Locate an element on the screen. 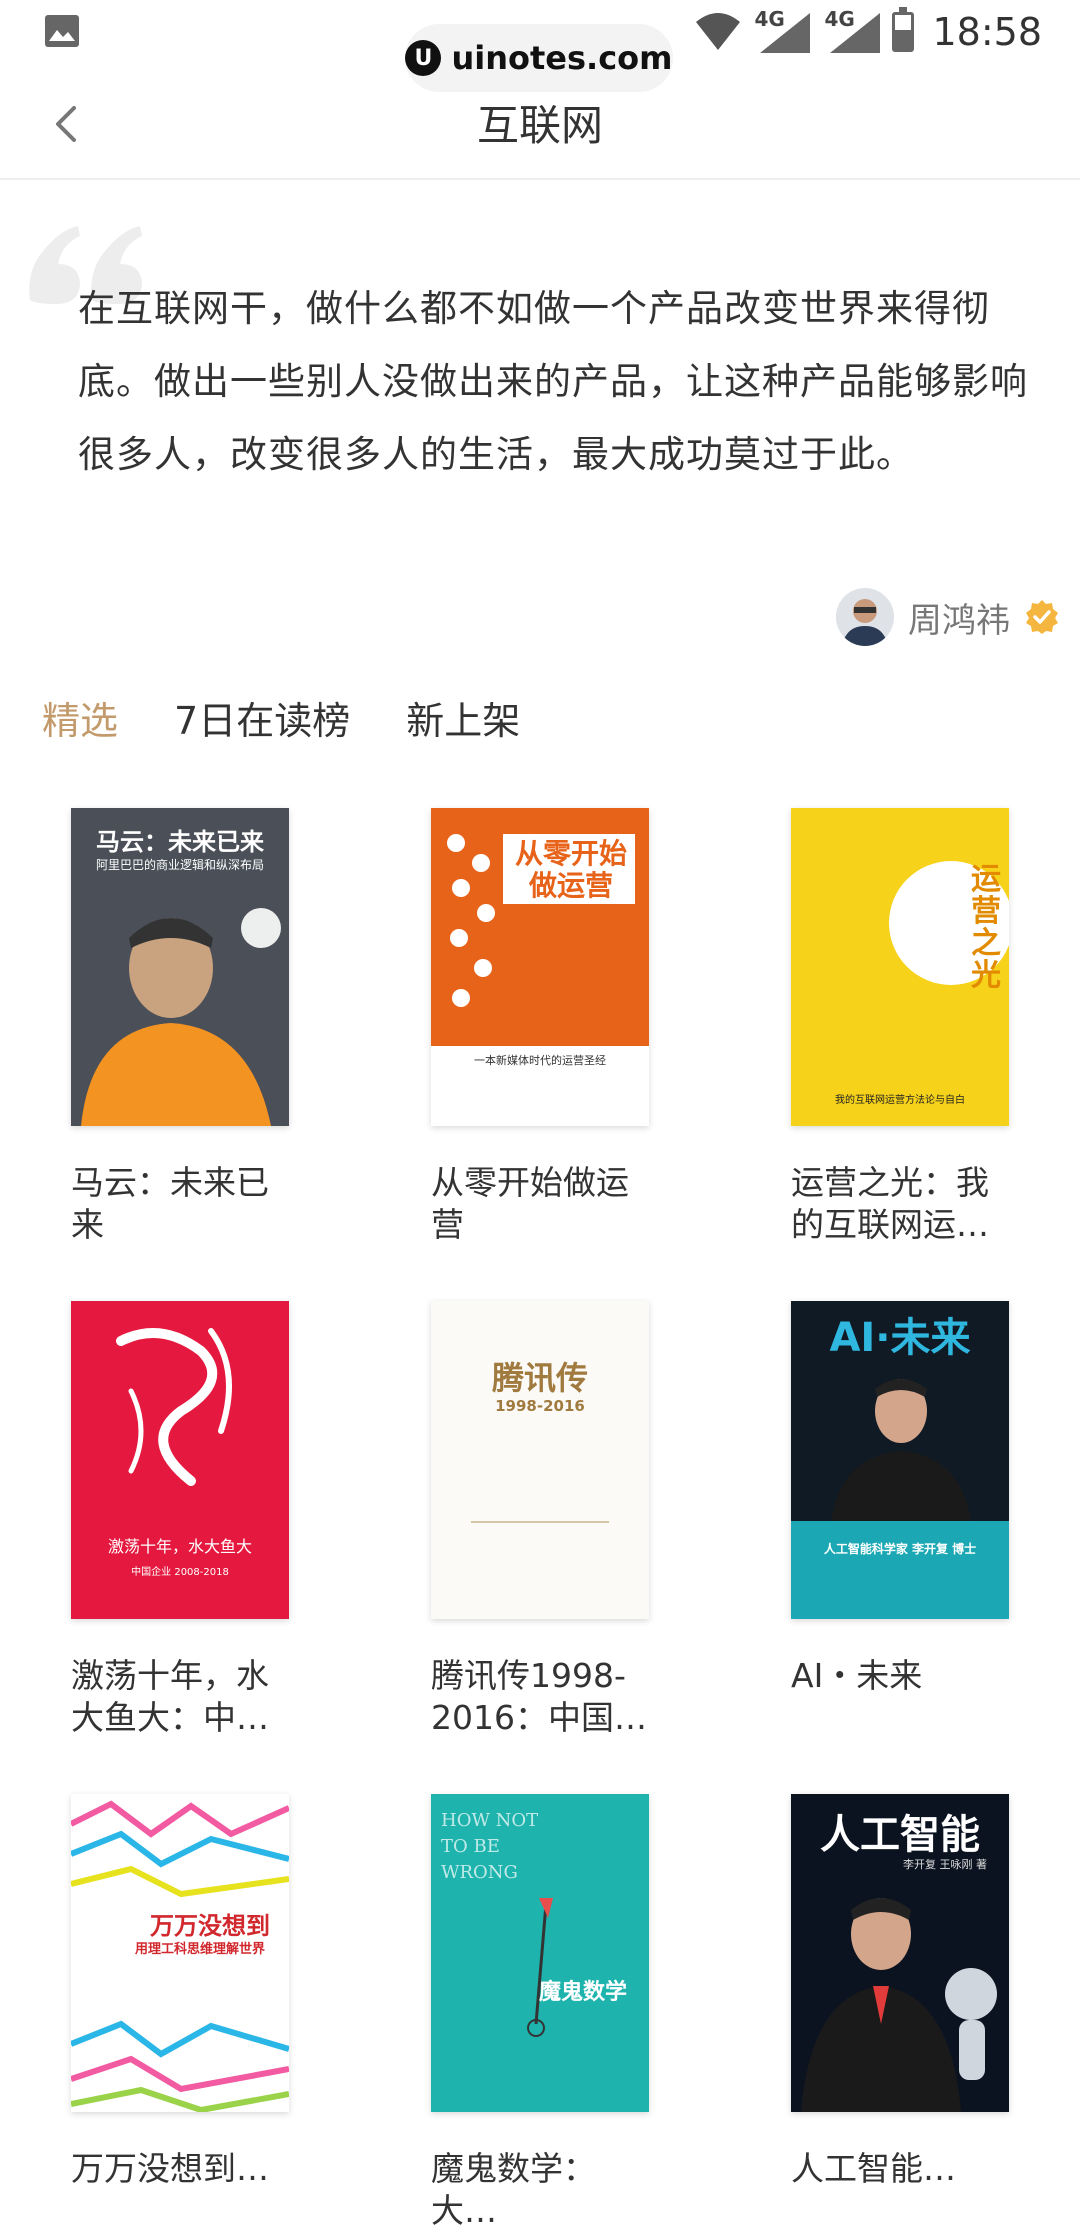  book-card-mayun: 马云：未来已来 阿里巴巴的商业逻辑和纵深布局 马云：未来已来 is located at coordinates (181, 1027).